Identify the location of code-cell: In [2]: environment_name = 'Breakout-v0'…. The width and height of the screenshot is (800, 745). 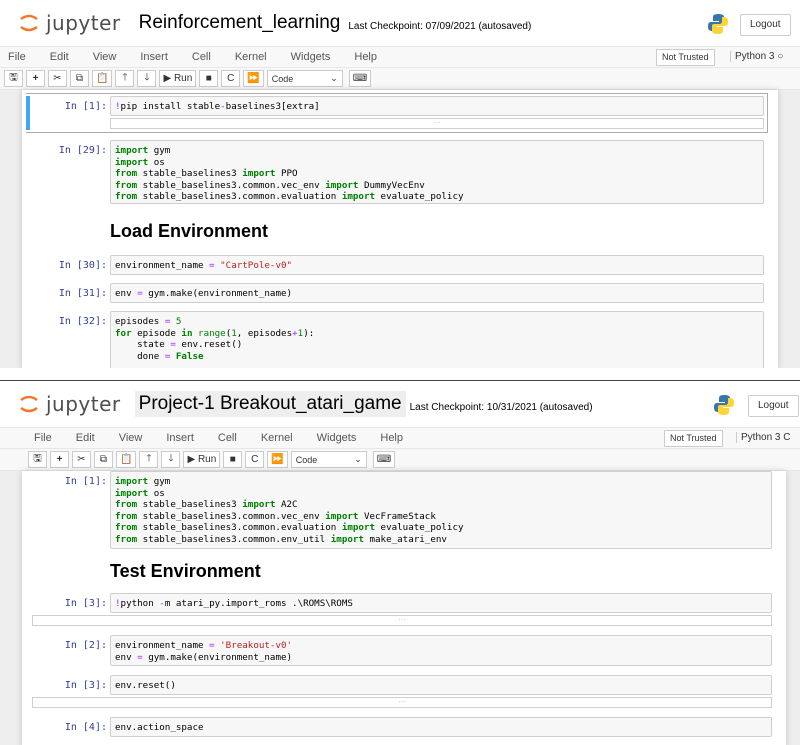
(402, 651).